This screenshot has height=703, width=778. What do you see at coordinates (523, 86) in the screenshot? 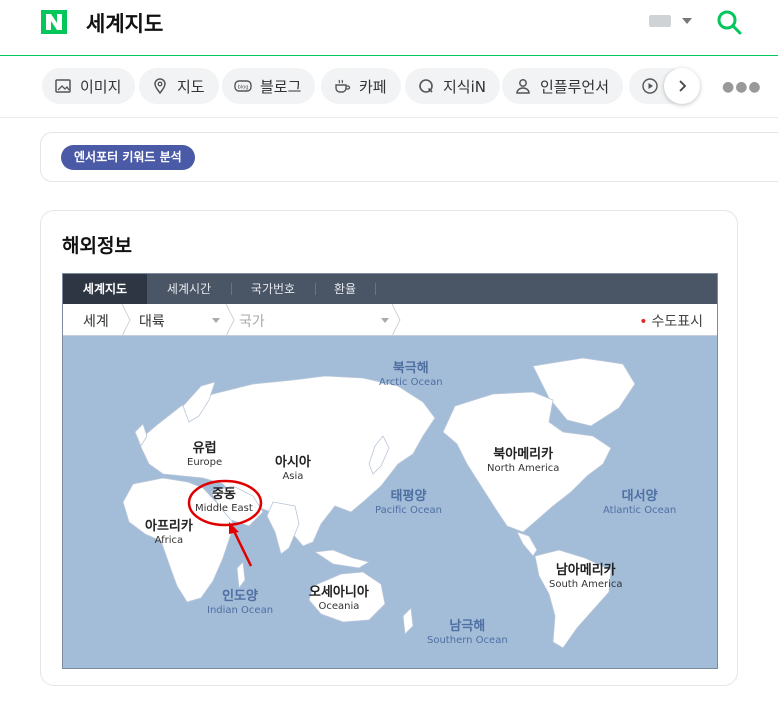
I see `person-icon` at bounding box center [523, 86].